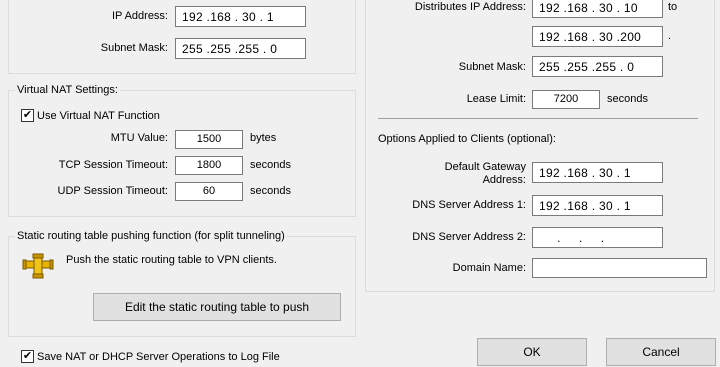  Describe the element at coordinates (492, 67) in the screenshot. I see `dhcp-subnet-mask-label: Subnet Mask:` at that location.